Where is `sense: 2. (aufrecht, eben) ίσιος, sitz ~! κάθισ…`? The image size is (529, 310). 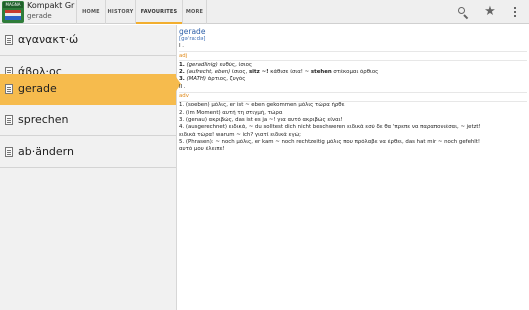 sense: 2. (aufrecht, eben) ίσιος, sitz ~! κάθισ… is located at coordinates (353, 72).